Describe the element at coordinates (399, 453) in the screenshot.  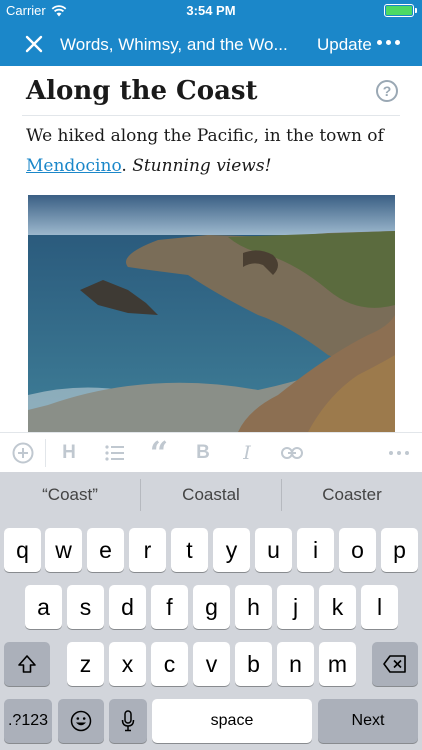
I see `more-formatting-icon` at that location.